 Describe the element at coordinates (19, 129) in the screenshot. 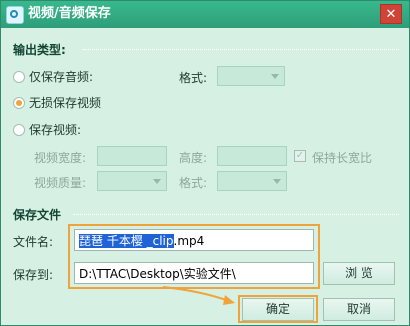

I see `radio-video-indicator` at that location.